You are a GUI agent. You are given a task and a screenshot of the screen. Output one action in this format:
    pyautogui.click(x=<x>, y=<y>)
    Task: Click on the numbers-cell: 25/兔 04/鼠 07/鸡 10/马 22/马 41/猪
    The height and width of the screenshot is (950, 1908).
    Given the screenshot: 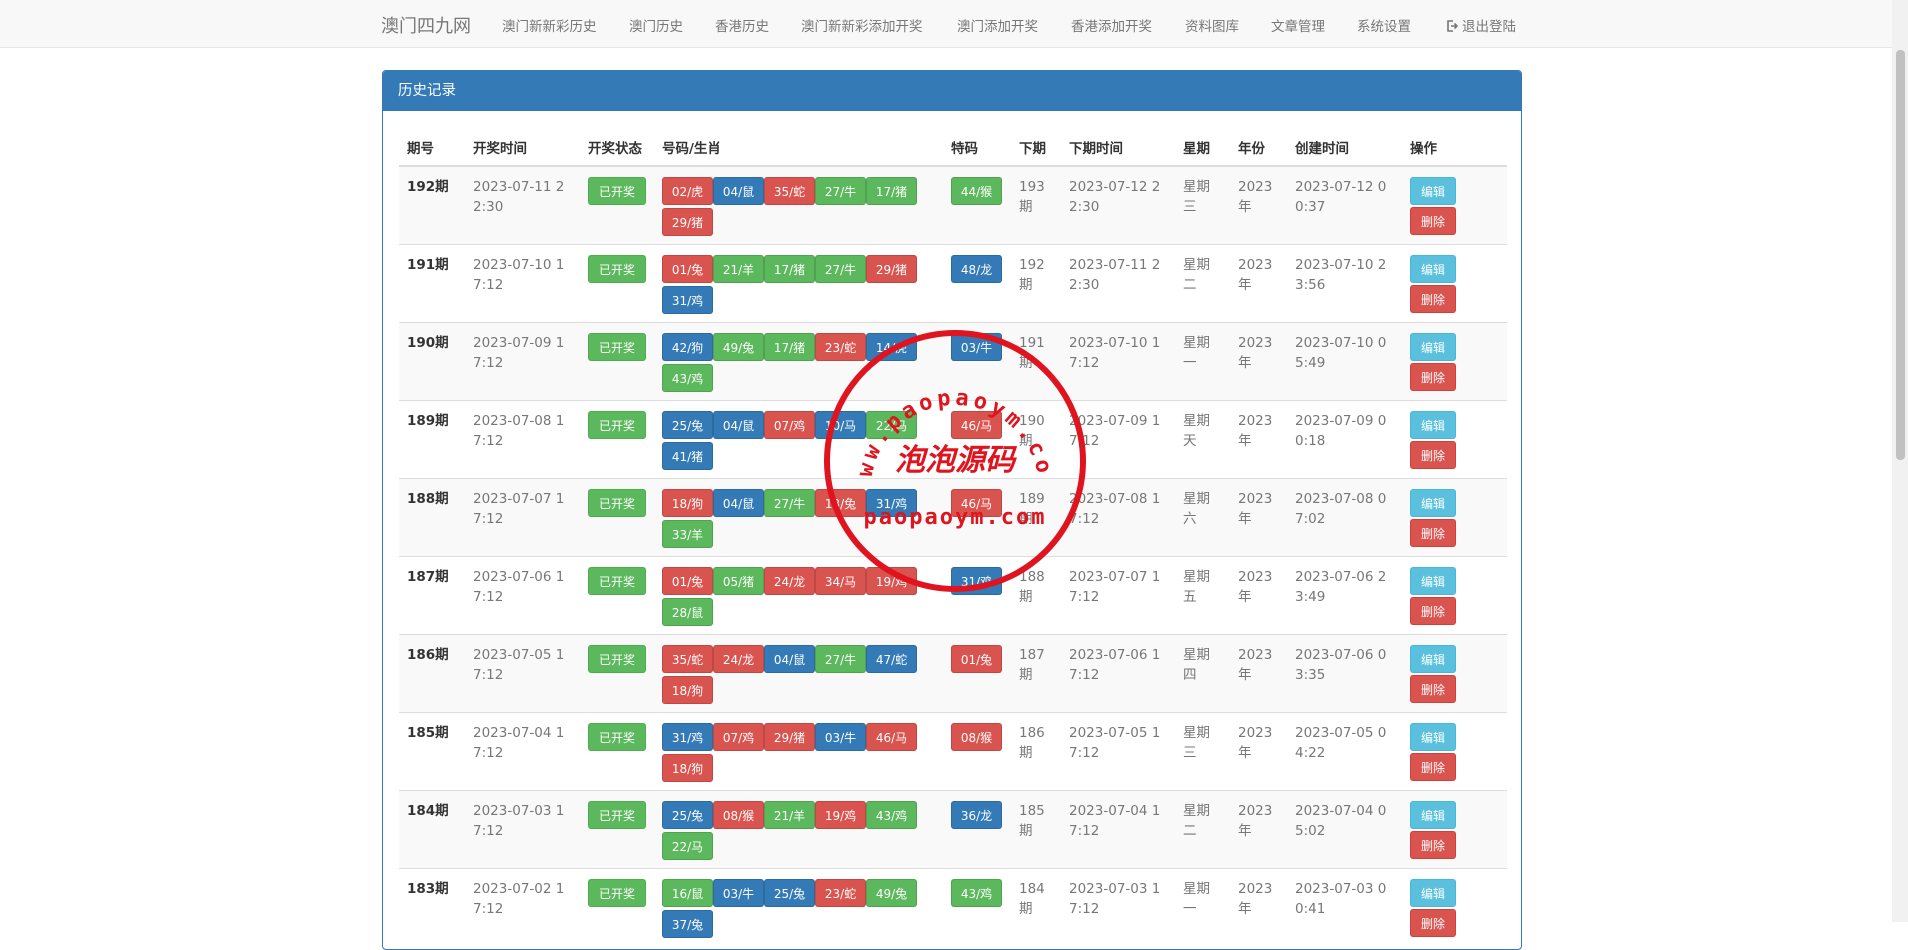 What is the action you would take?
    pyautogui.click(x=798, y=439)
    